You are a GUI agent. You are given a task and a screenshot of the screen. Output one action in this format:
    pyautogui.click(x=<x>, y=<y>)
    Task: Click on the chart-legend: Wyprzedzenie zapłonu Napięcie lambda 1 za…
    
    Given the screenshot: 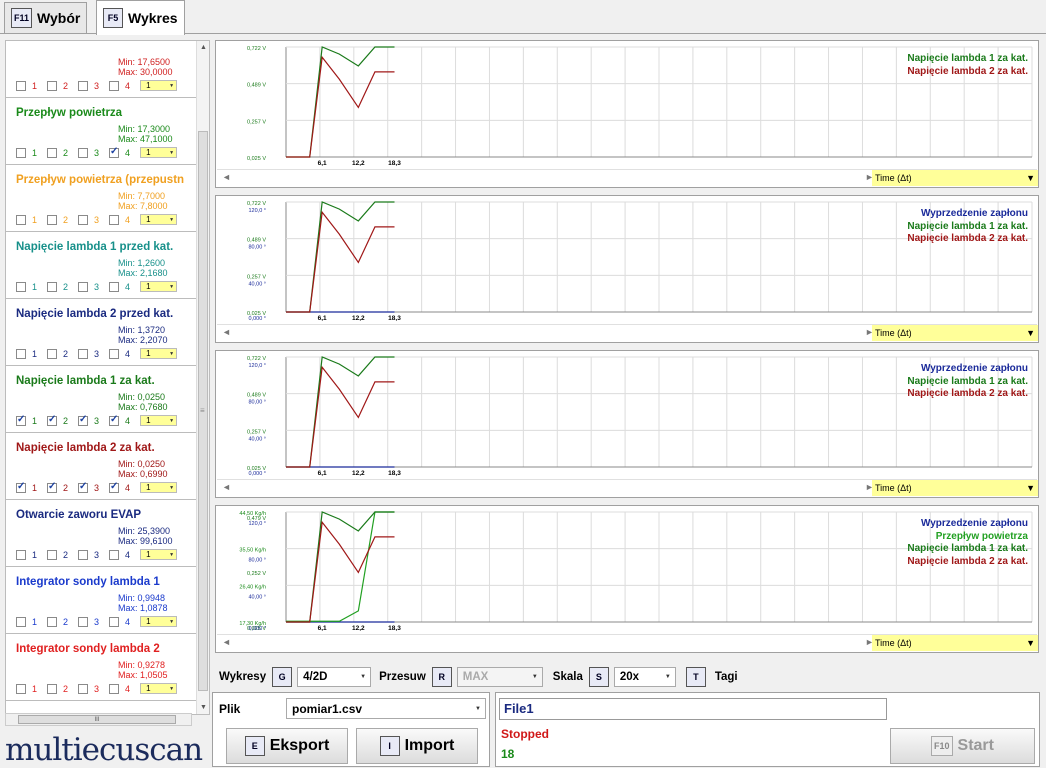 What is the action you would take?
    pyautogui.click(x=967, y=382)
    